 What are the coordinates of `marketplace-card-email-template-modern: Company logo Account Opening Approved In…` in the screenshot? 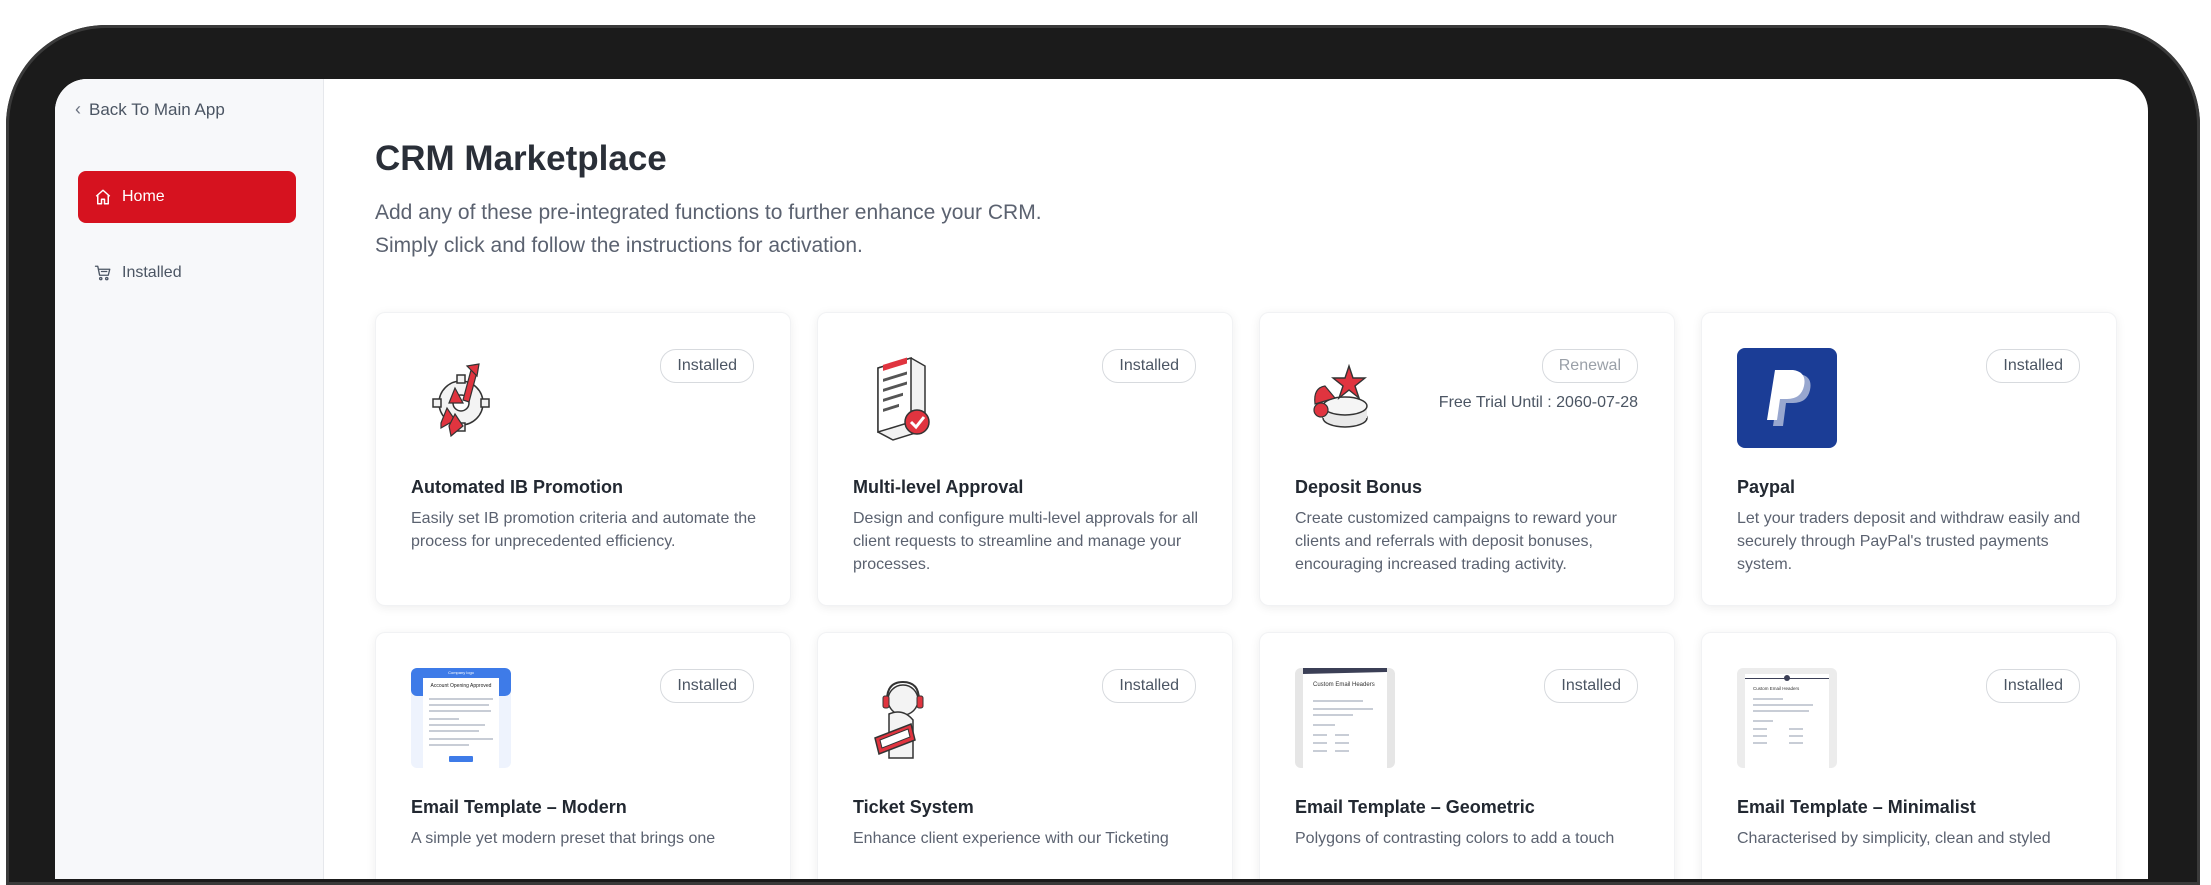 It's located at (583, 755).